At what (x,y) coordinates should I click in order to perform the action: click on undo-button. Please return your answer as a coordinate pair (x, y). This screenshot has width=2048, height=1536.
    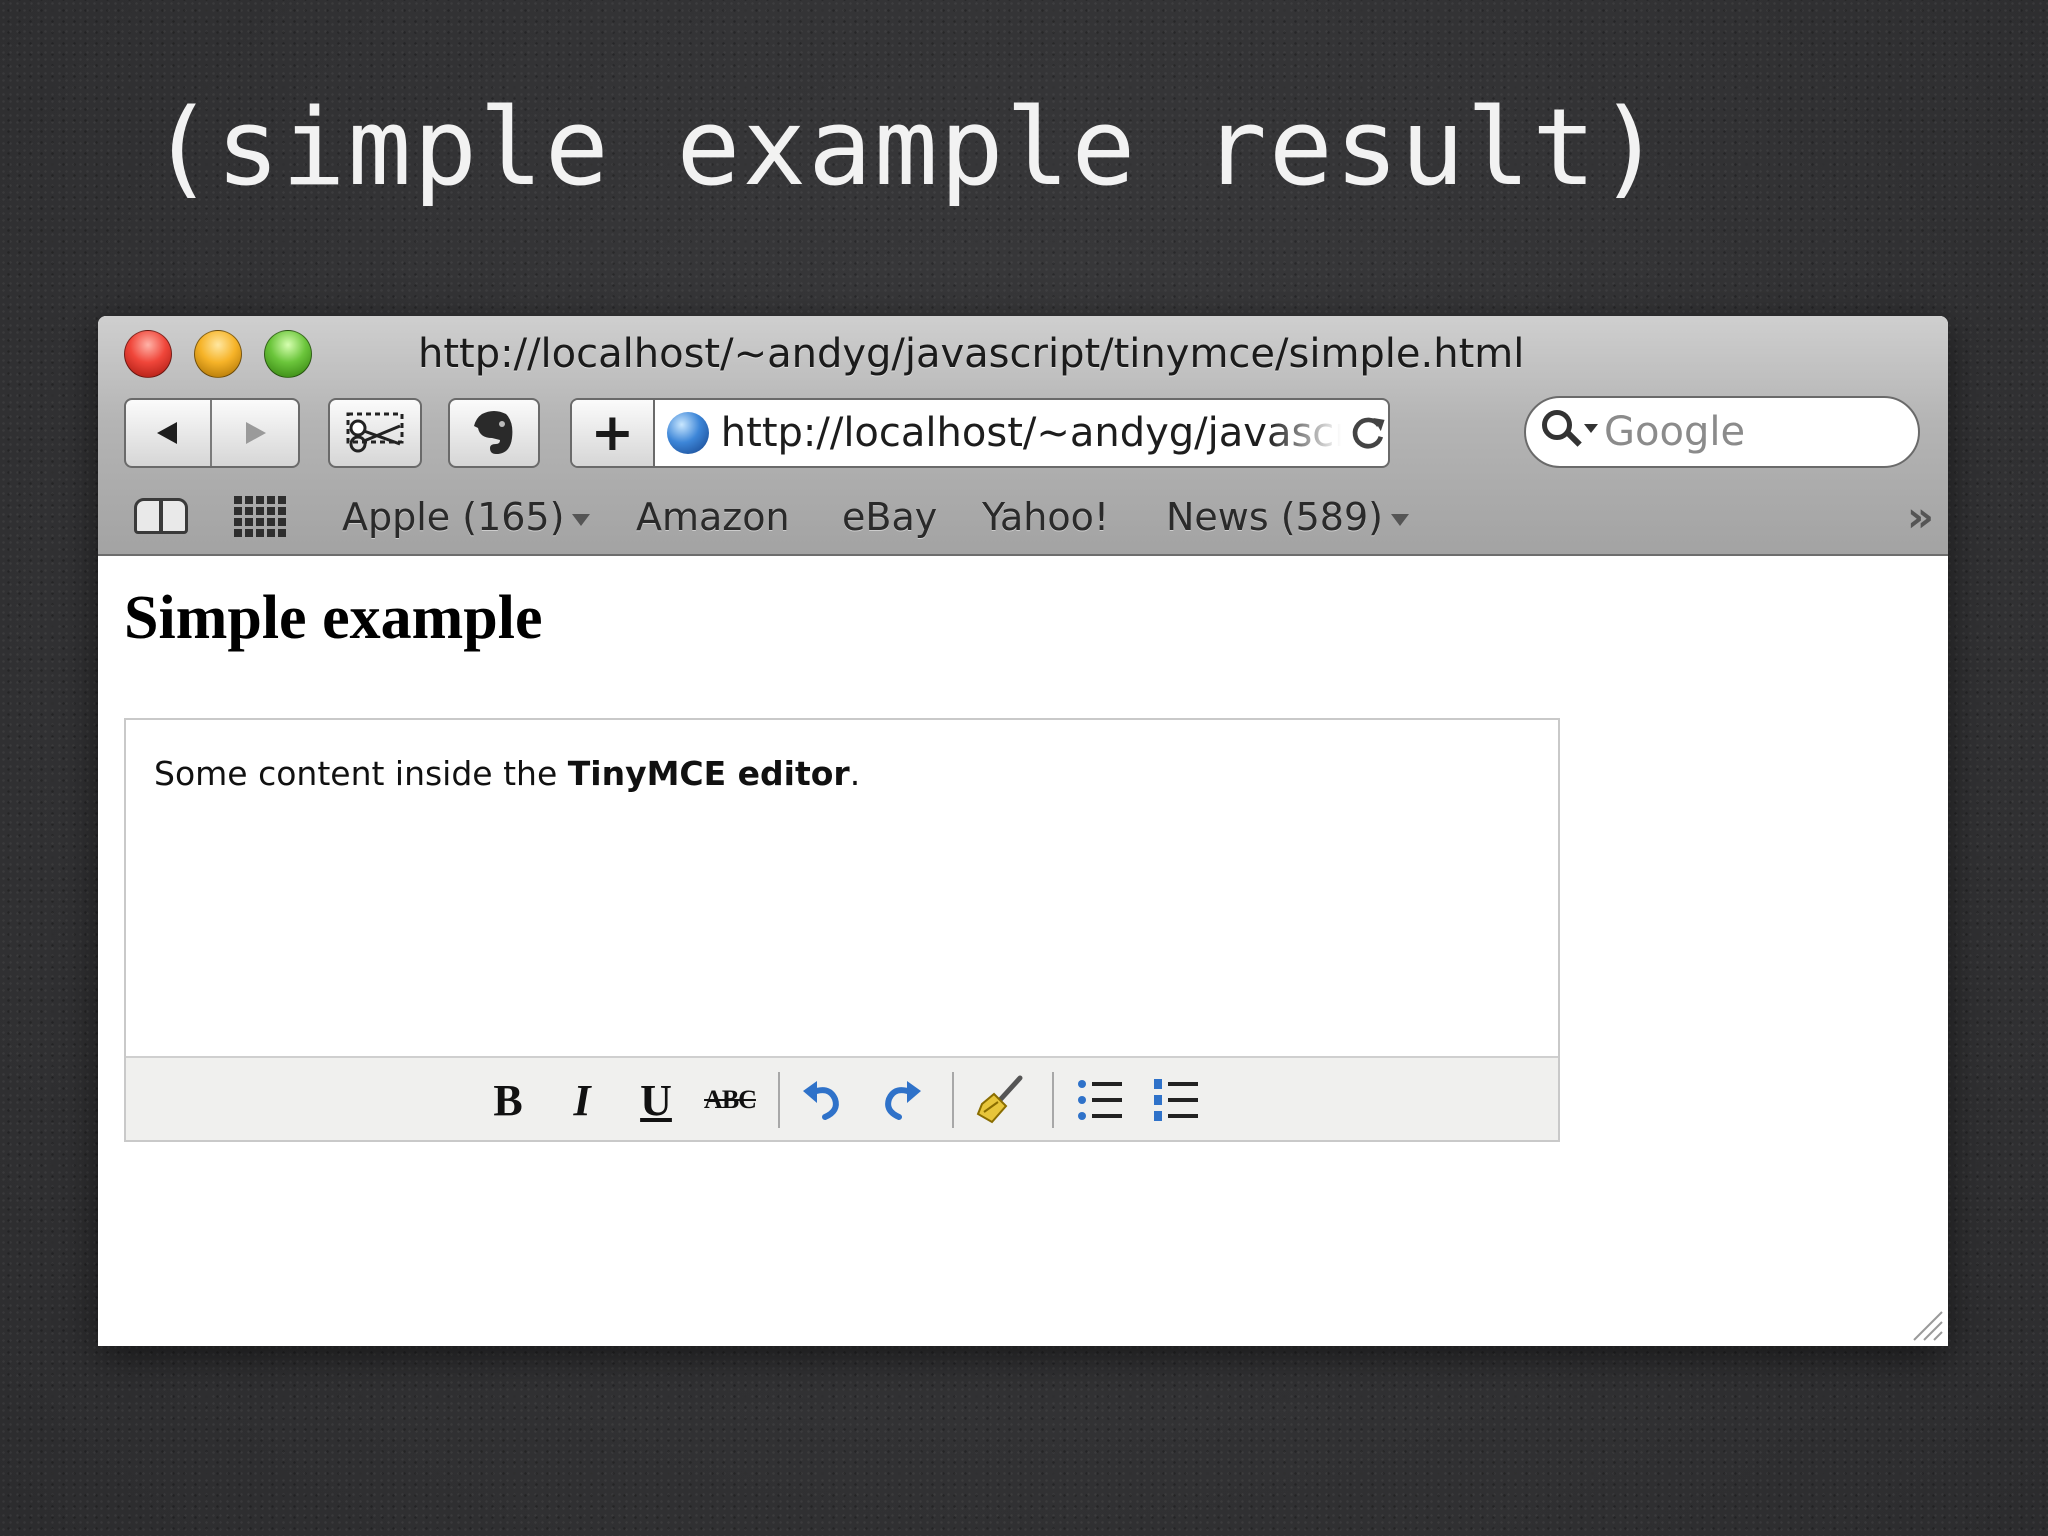
    Looking at the image, I should click on (822, 1100).